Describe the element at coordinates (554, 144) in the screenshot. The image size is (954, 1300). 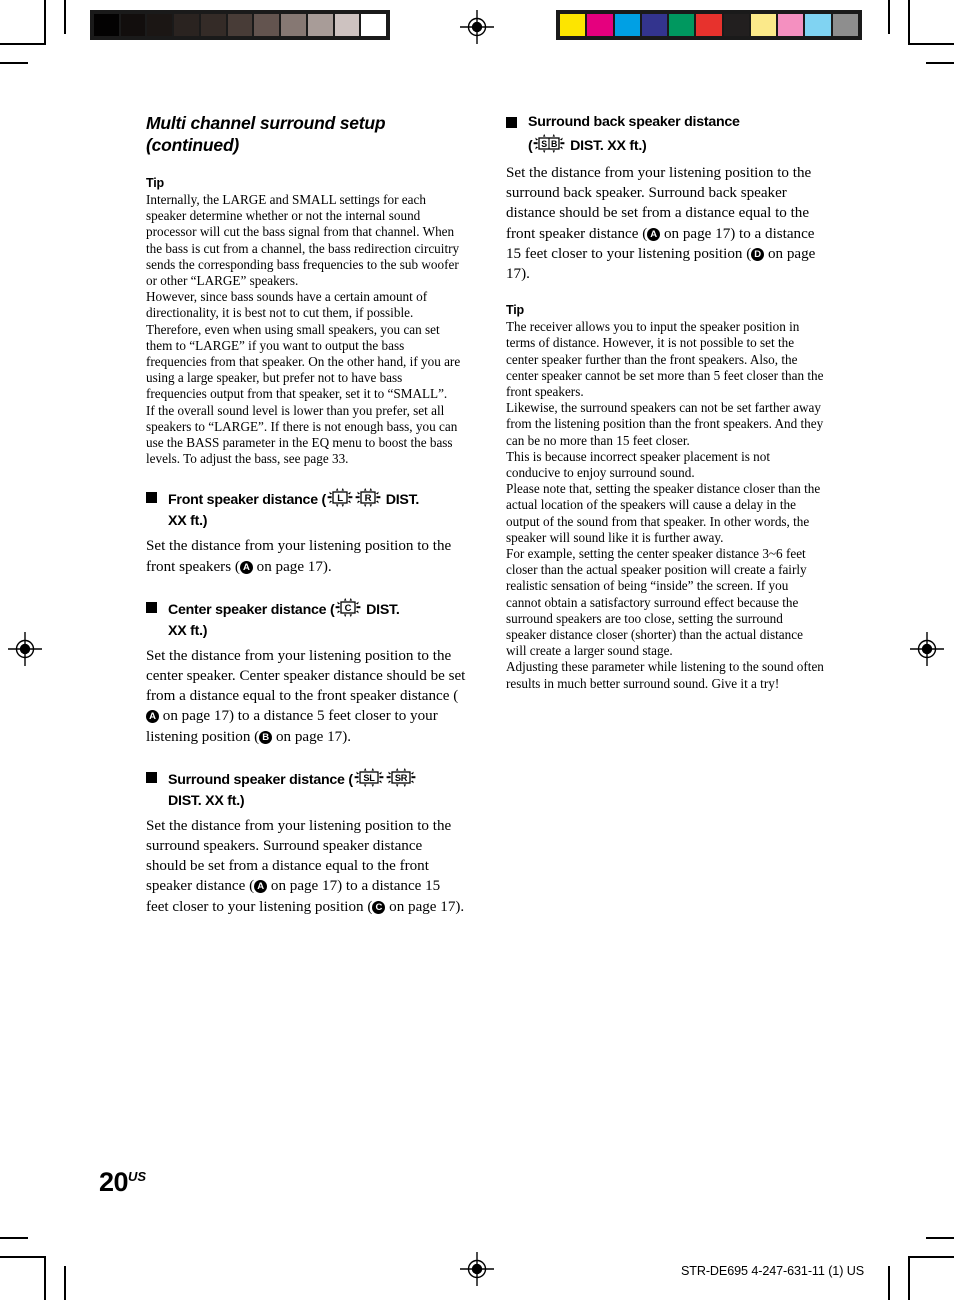
I see `svg-text: B` at that location.